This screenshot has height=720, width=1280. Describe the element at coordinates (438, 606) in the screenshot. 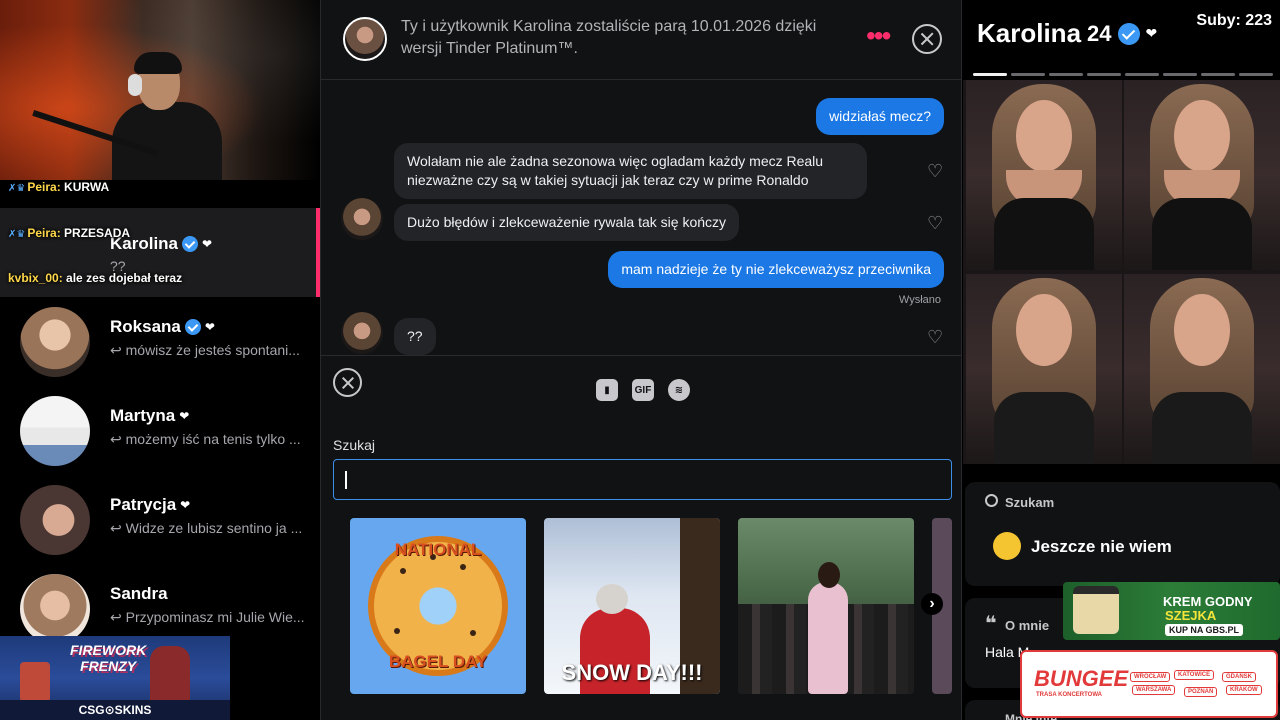

I see `gif-national-bagel-day: NATIONAL BAGEL DAY` at that location.